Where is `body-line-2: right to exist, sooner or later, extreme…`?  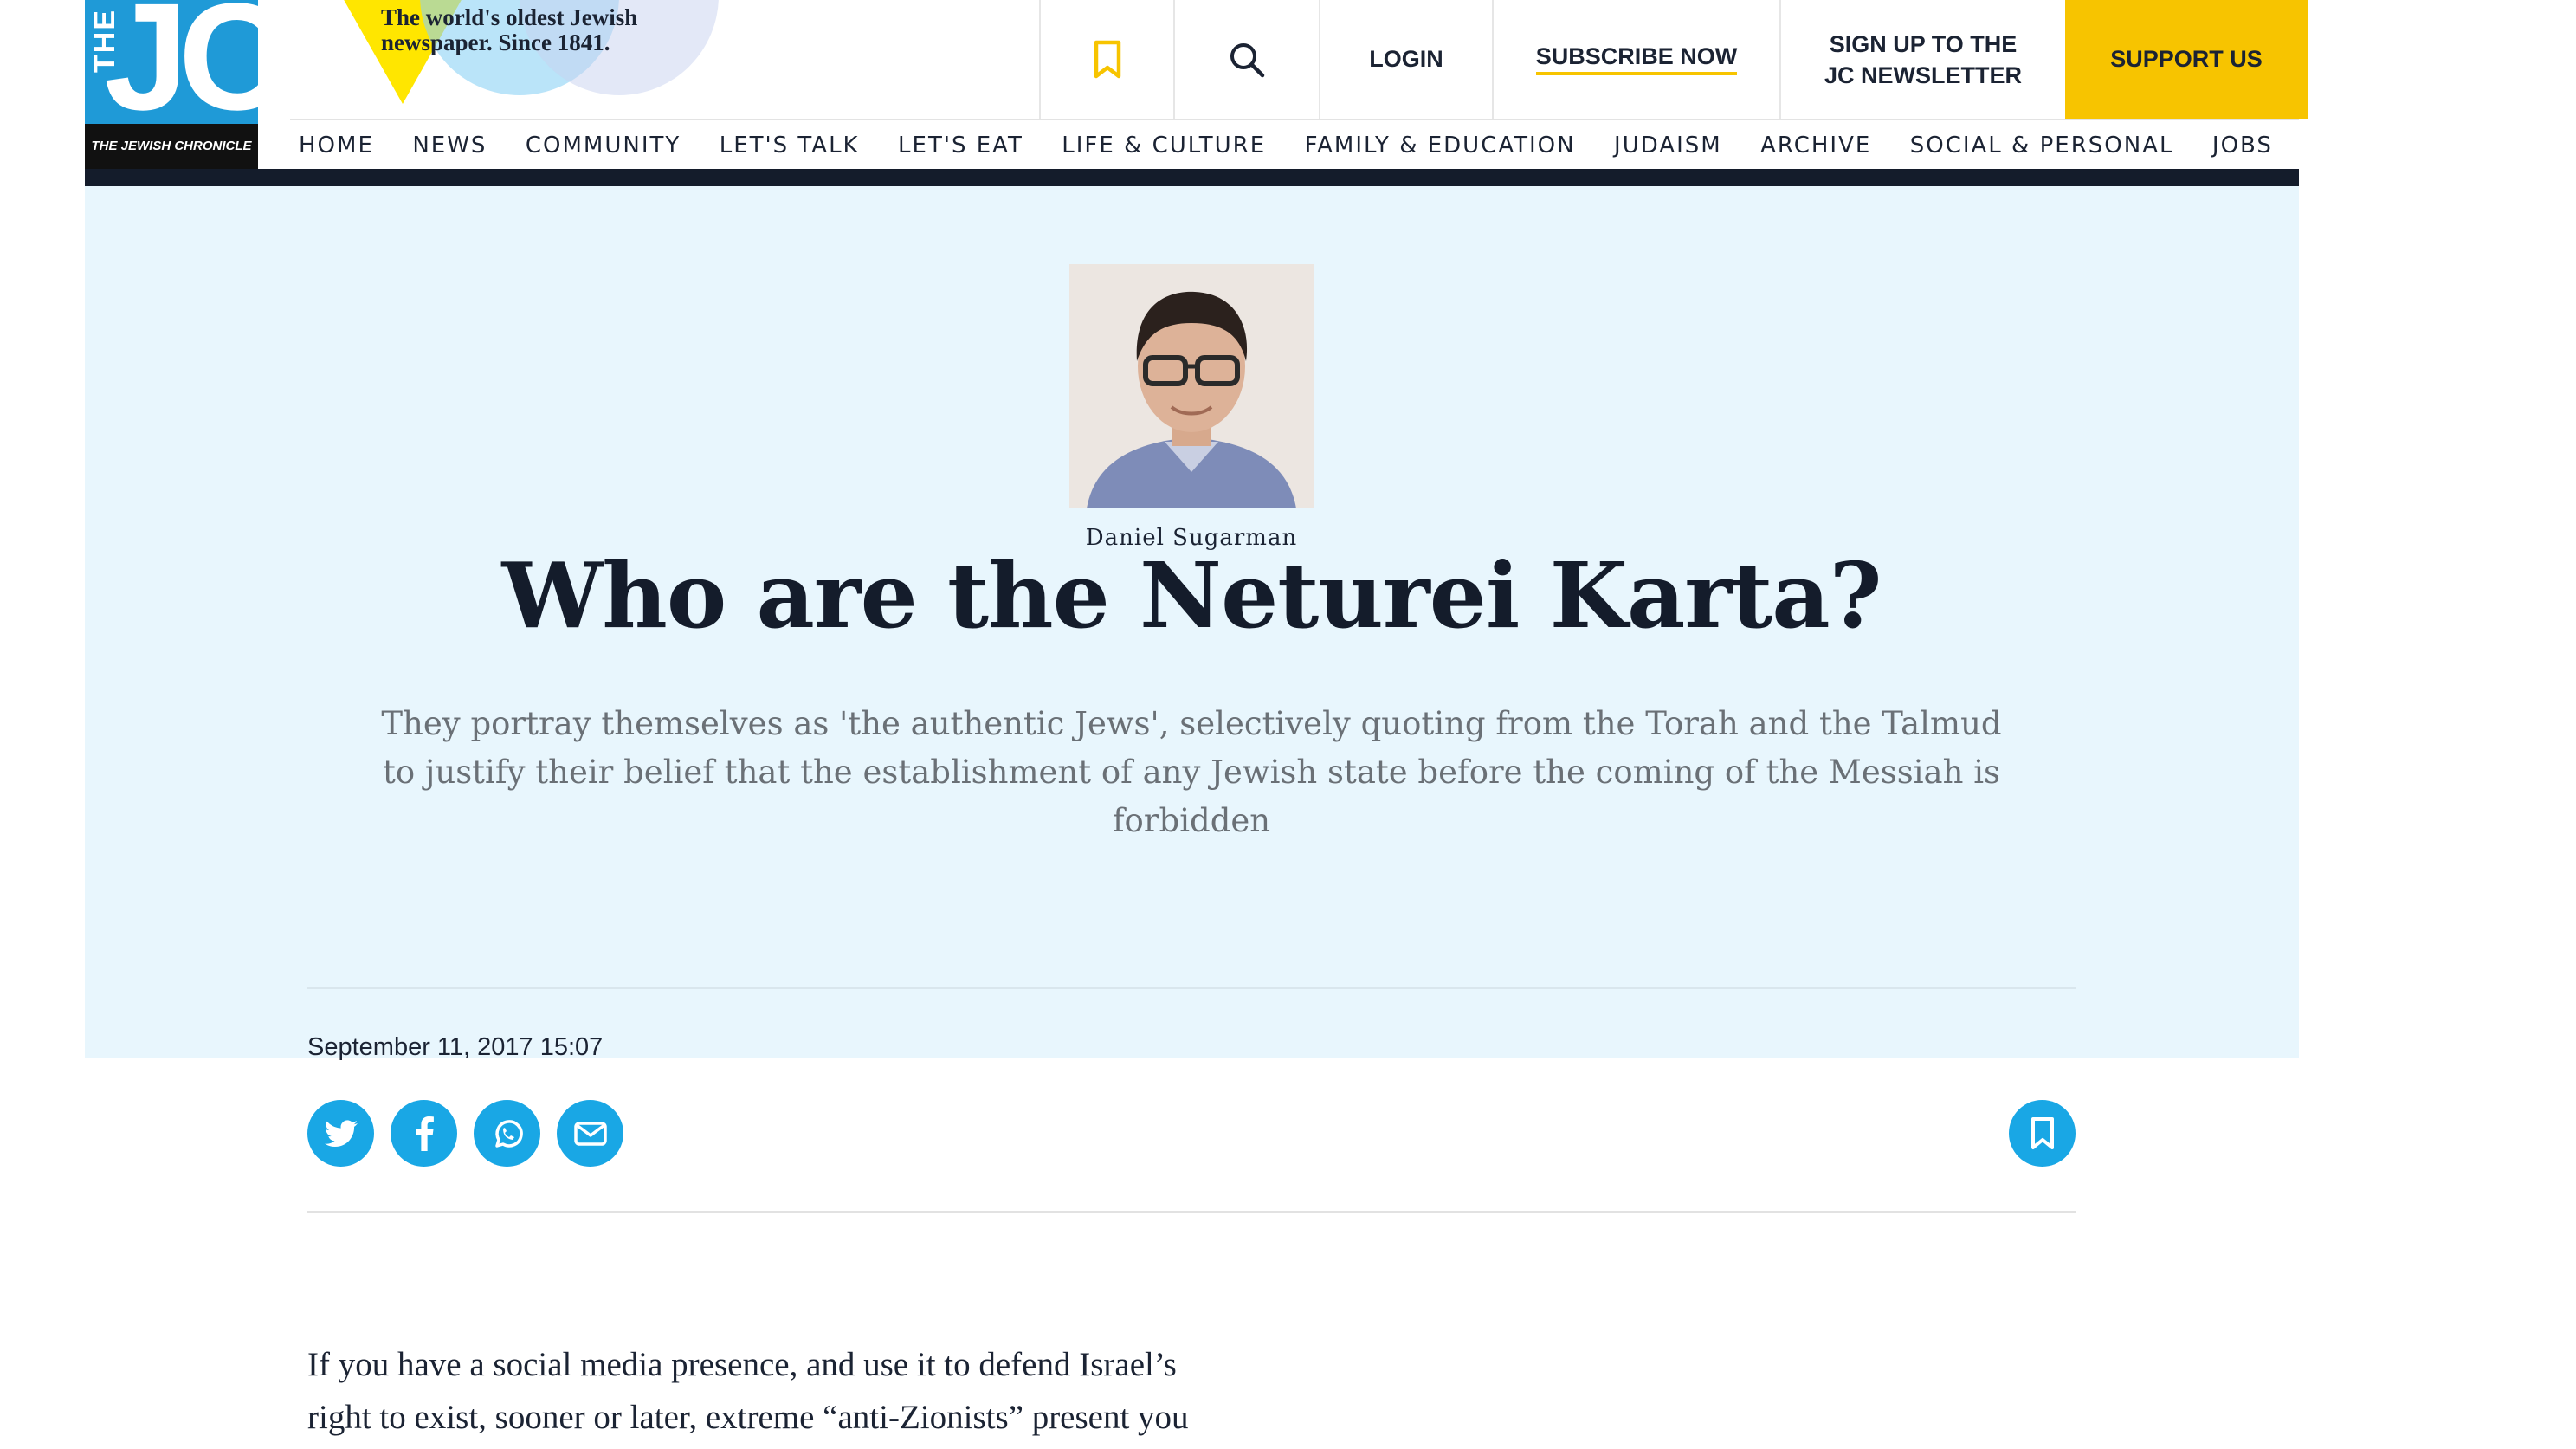 body-line-2: right to exist, sooner or later, extreme… is located at coordinates (748, 1417).